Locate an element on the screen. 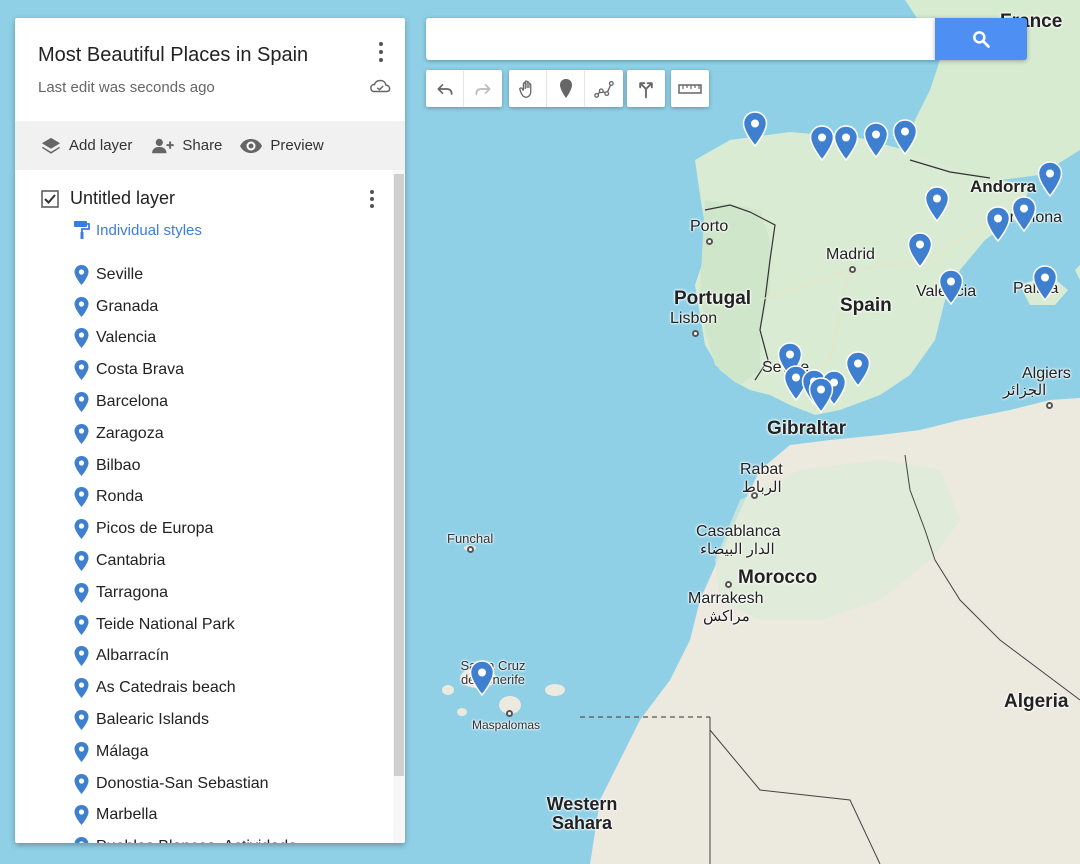 The image size is (1080, 864). add-person-icon is located at coordinates (163, 145).